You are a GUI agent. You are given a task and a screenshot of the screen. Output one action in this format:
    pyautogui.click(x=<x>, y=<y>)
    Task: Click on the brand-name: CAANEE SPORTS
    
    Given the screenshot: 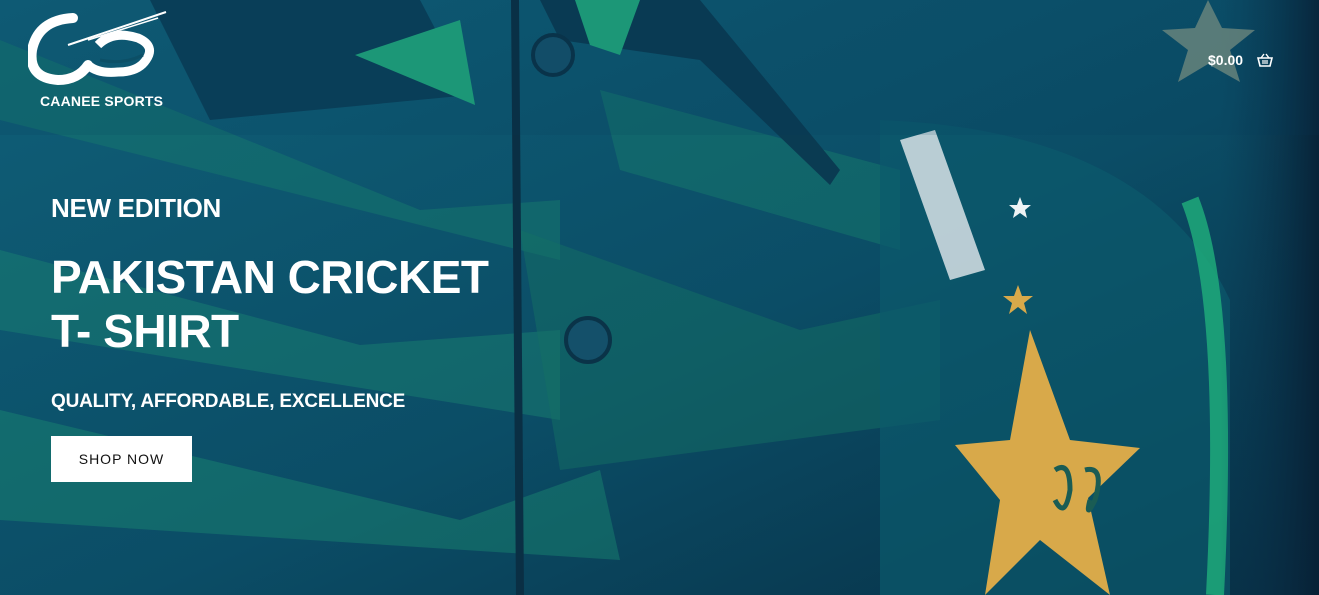 What is the action you would take?
    pyautogui.click(x=102, y=101)
    